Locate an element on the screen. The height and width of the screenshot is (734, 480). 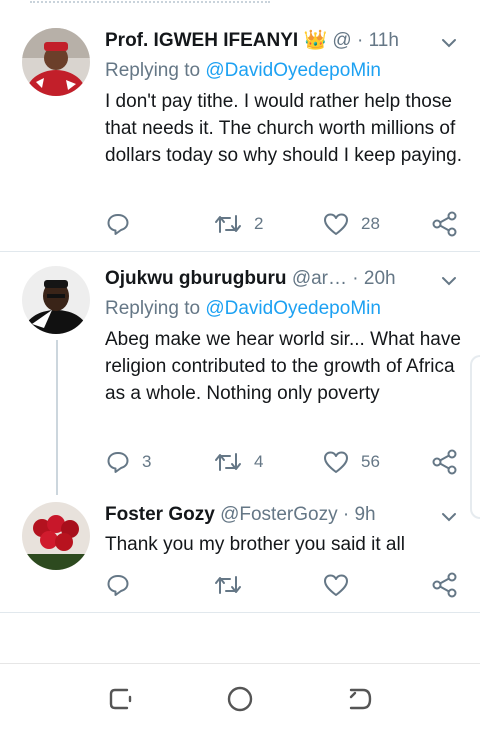
tweet-actions: 3 4 56 is located at coordinates (240, 462).